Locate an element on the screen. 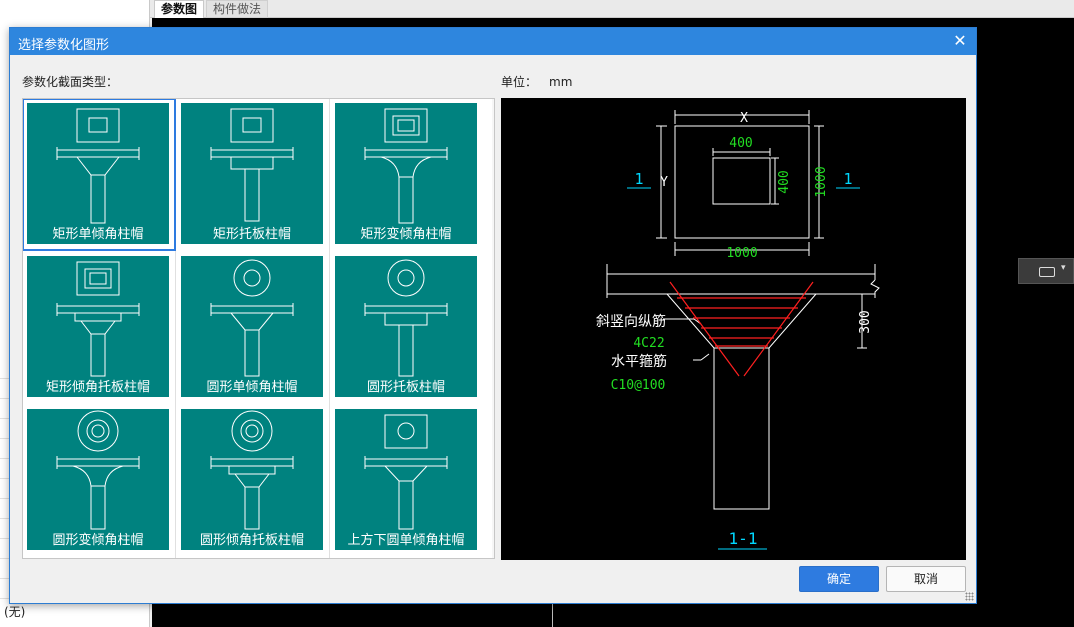 Image resolution: width=1074 pixels, height=627 pixels. unit-label: 单位： mm is located at coordinates (536, 81).